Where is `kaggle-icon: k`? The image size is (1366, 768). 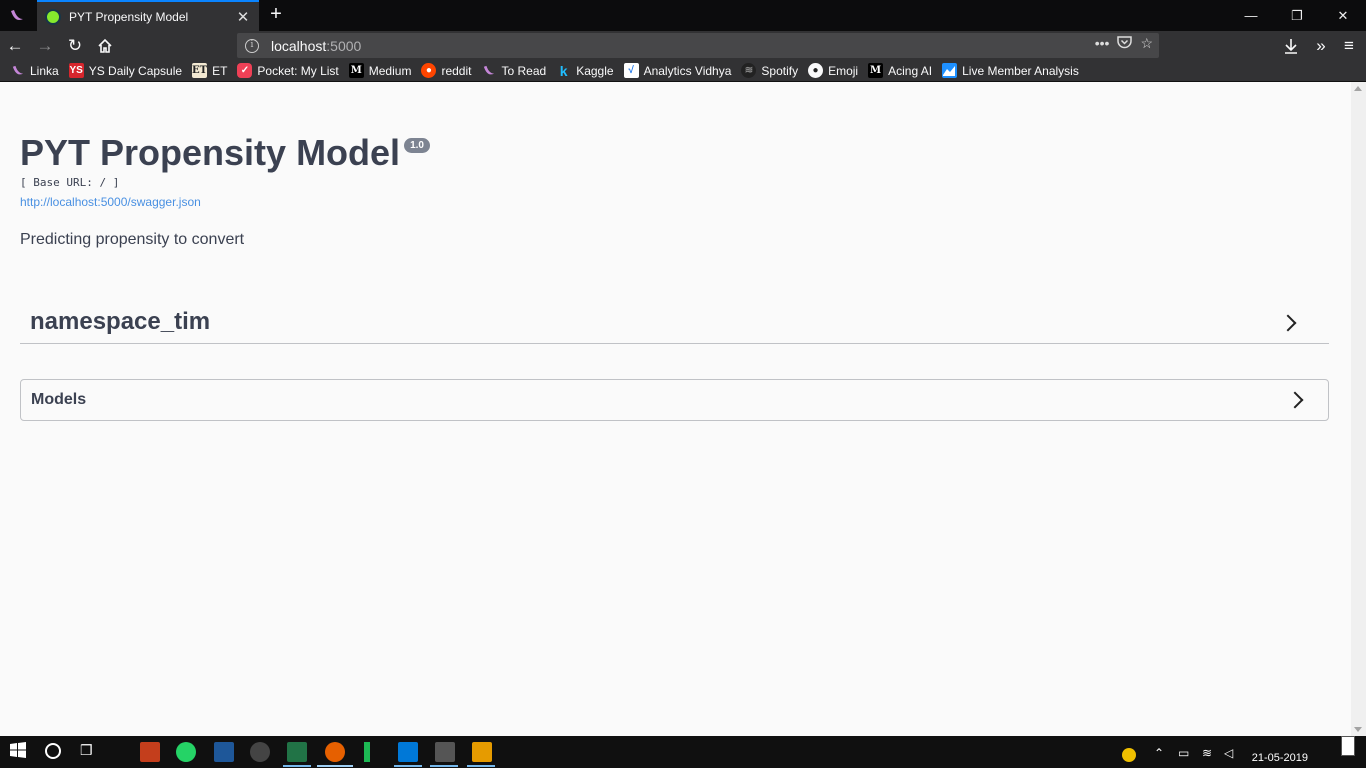 kaggle-icon: k is located at coordinates (563, 70).